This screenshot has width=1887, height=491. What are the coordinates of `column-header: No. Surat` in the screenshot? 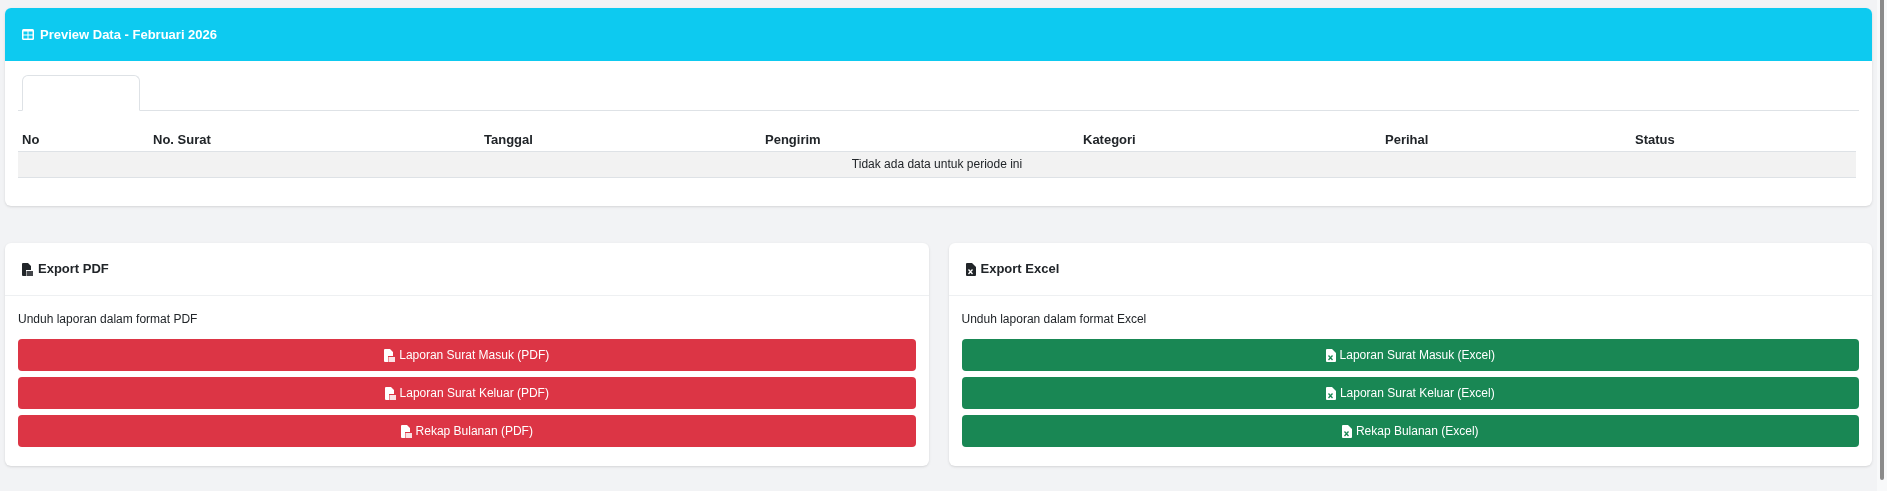 It's located at (182, 139).